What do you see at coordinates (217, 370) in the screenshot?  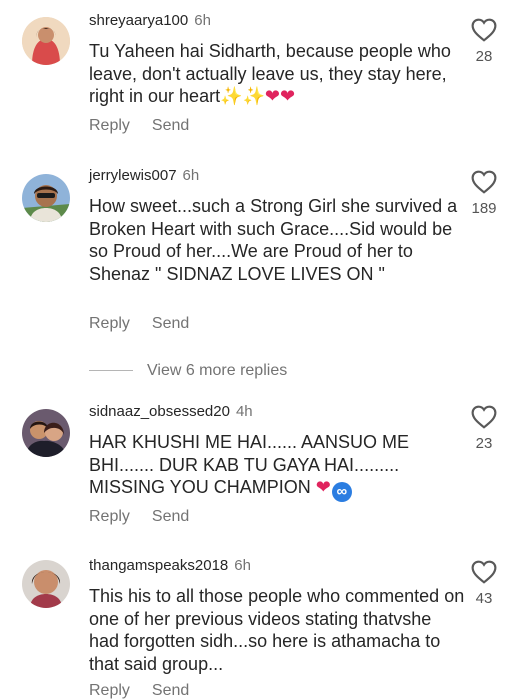 I see `view-more-label: View 6 more replies` at bounding box center [217, 370].